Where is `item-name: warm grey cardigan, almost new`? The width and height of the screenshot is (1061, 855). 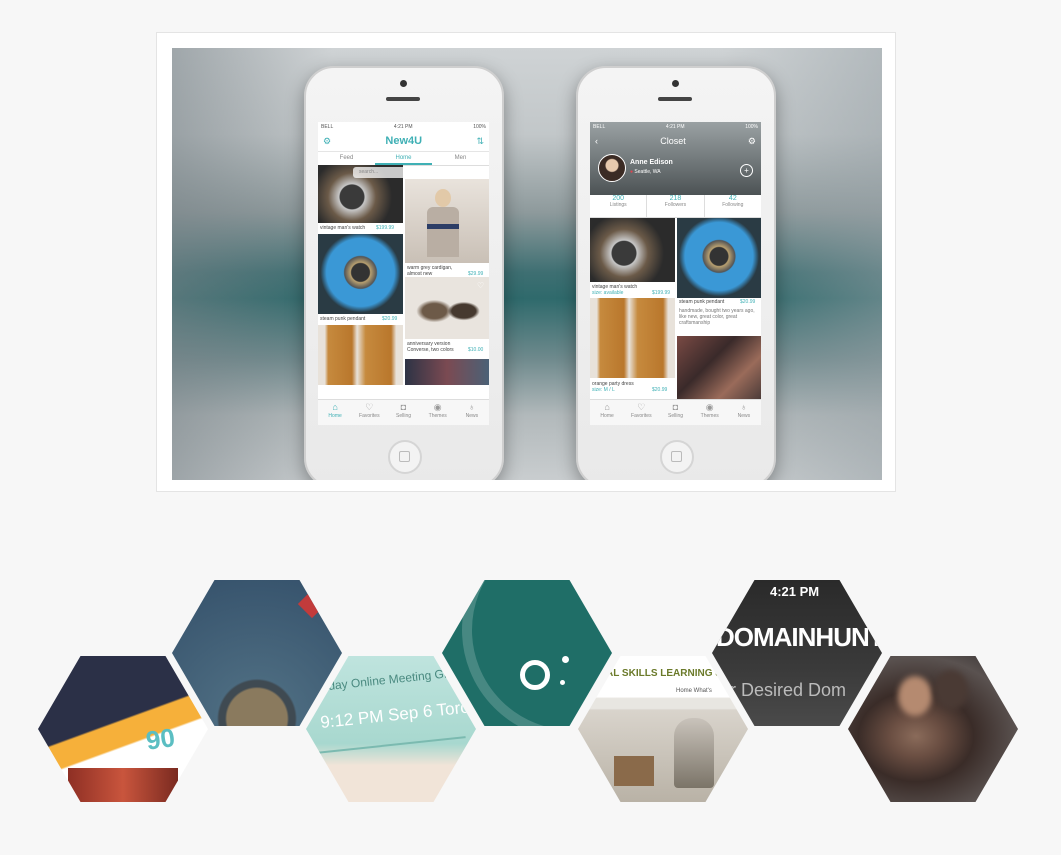
item-name: warm grey cardigan, almost new is located at coordinates (430, 271).